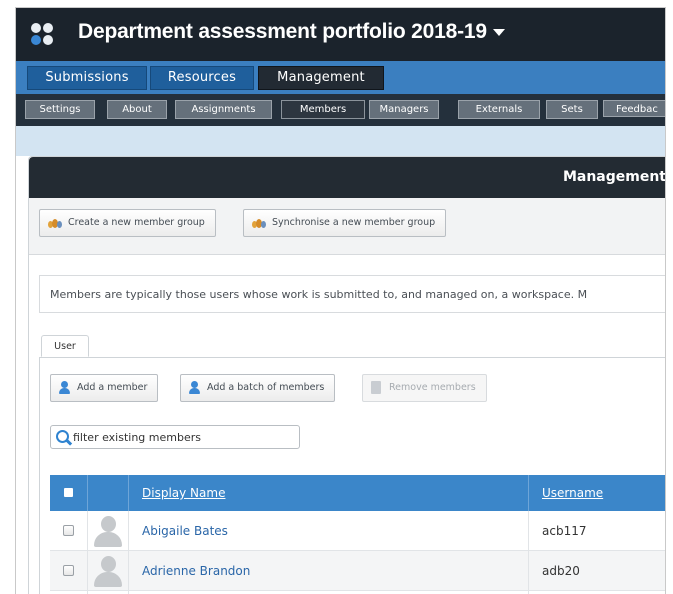 The image size is (673, 594). I want to click on synchronise-member-group-button: Synchronise a new member group, so click(345, 223).